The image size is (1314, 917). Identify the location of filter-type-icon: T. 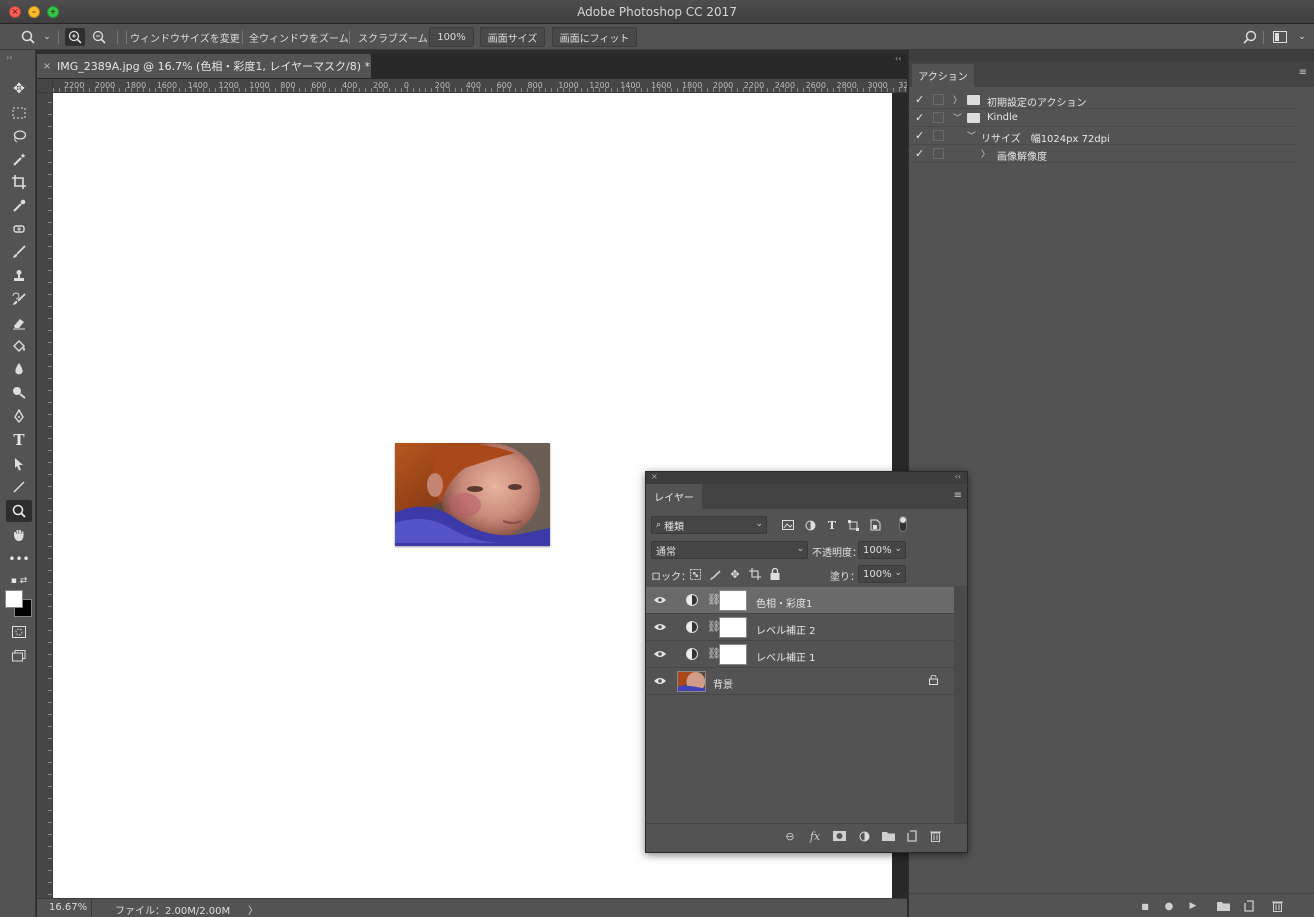
(832, 525).